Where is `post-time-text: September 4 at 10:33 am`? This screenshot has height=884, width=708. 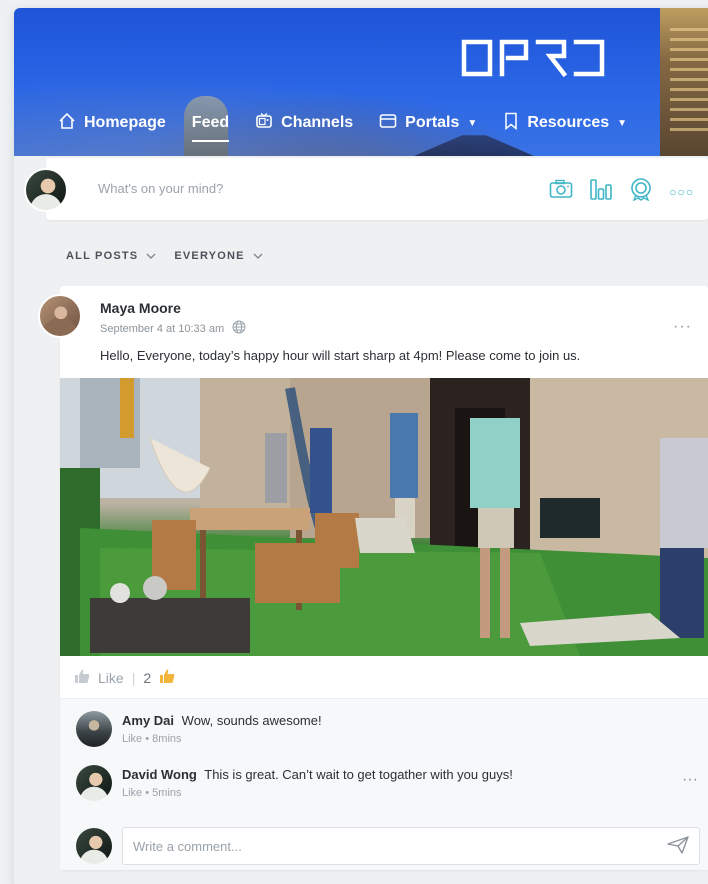 post-time-text: September 4 at 10:33 am is located at coordinates (162, 328).